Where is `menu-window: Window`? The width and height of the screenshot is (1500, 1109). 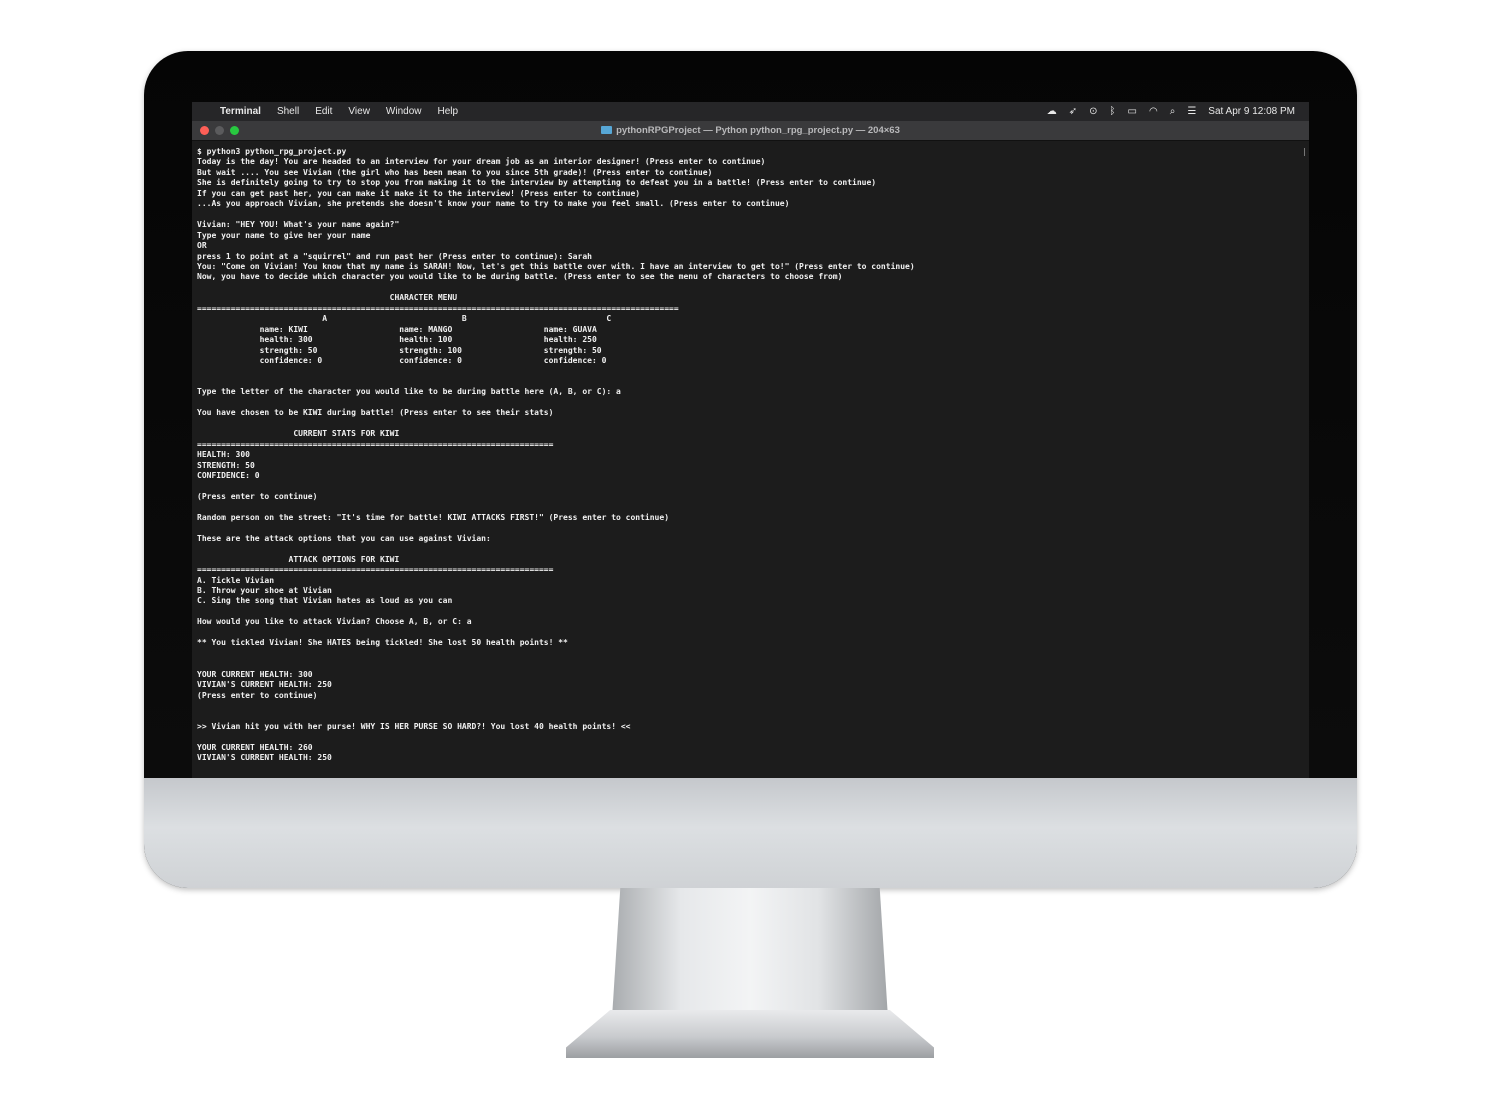 menu-window: Window is located at coordinates (404, 111).